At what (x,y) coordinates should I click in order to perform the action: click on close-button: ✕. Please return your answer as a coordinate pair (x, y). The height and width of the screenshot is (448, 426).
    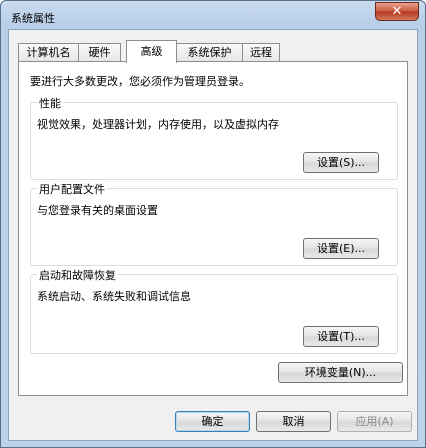
    Looking at the image, I should click on (397, 11).